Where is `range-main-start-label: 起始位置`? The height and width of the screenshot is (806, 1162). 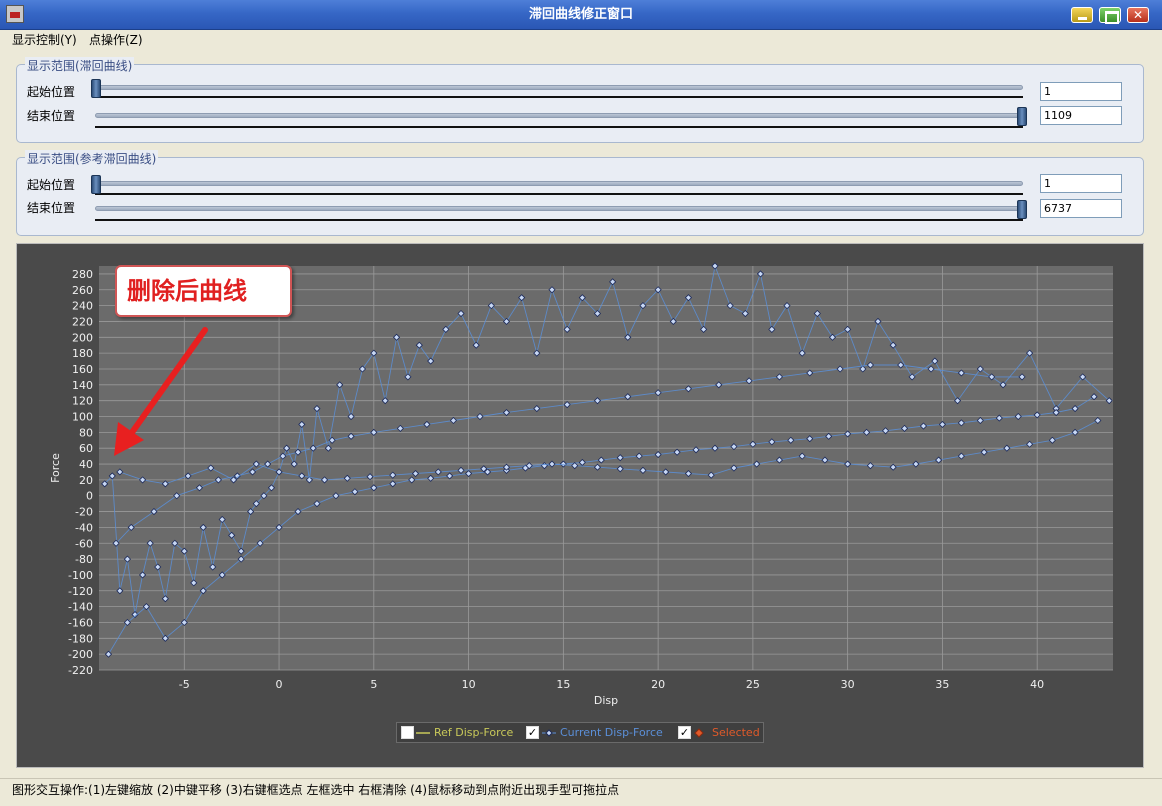 range-main-start-label: 起始位置 is located at coordinates (51, 92).